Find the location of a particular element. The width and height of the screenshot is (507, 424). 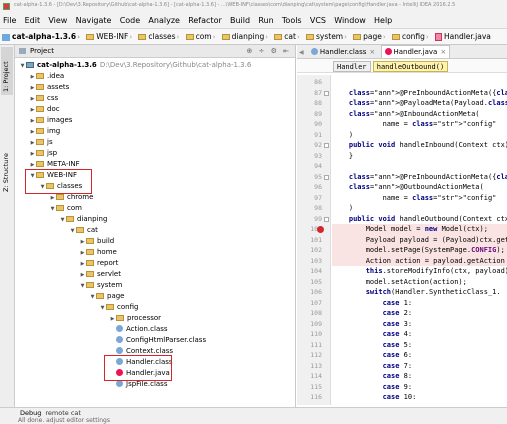

tree-item-jsp: ▶ jsp is located at coordinates (43, 153).